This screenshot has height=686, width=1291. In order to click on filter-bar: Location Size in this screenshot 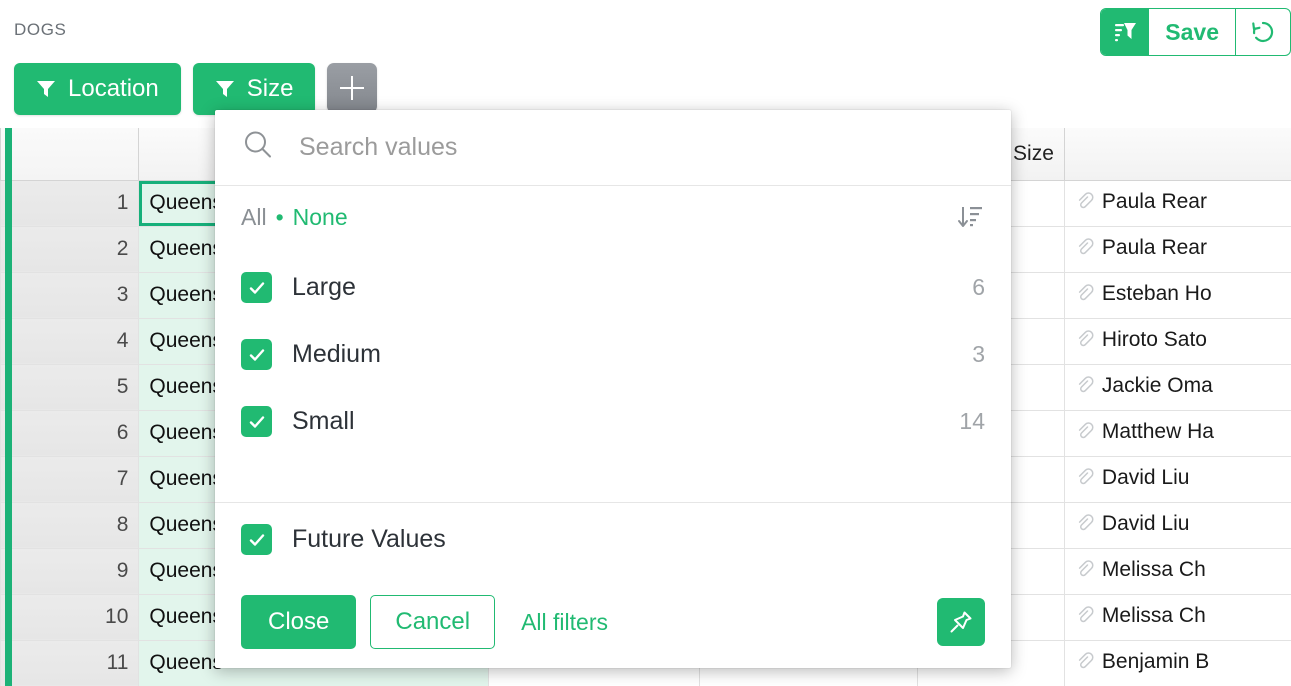, I will do `click(196, 89)`.